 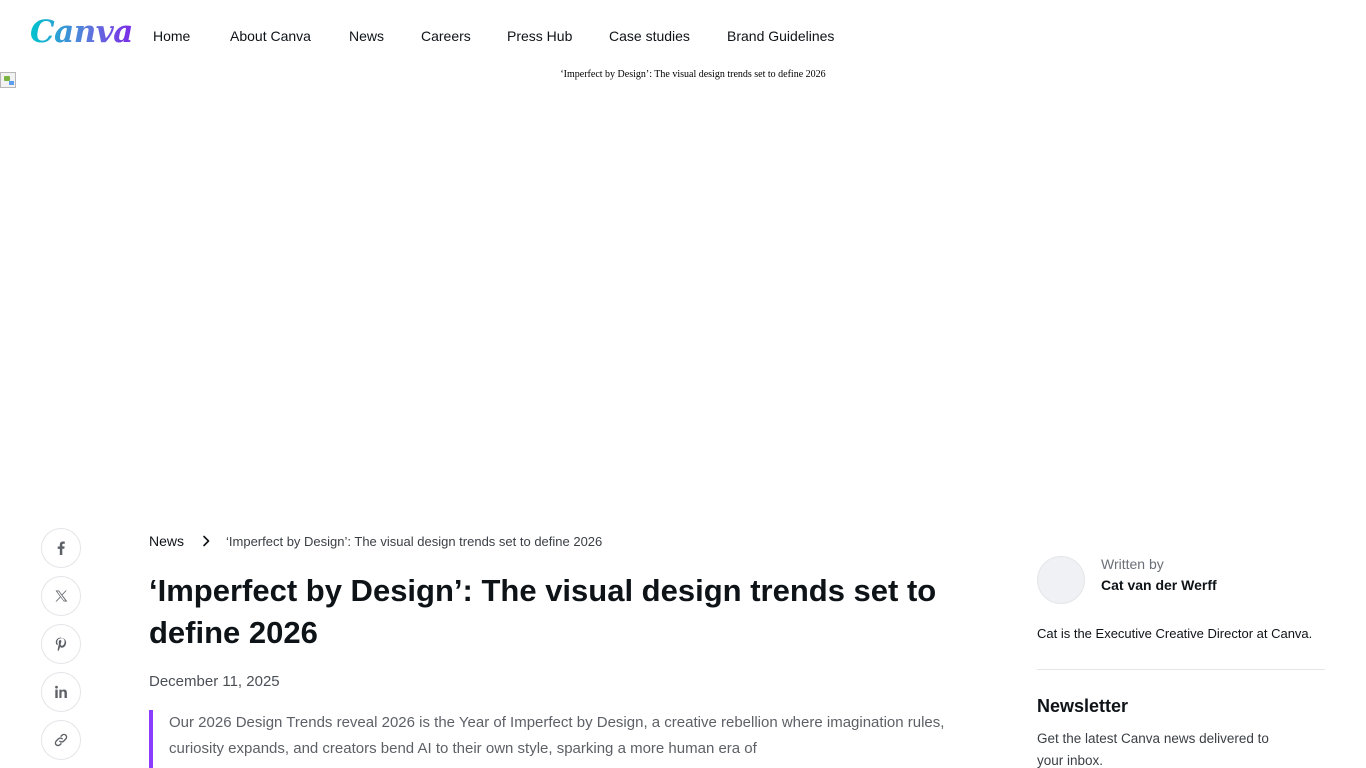 I want to click on x-icon, so click(x=61, y=596).